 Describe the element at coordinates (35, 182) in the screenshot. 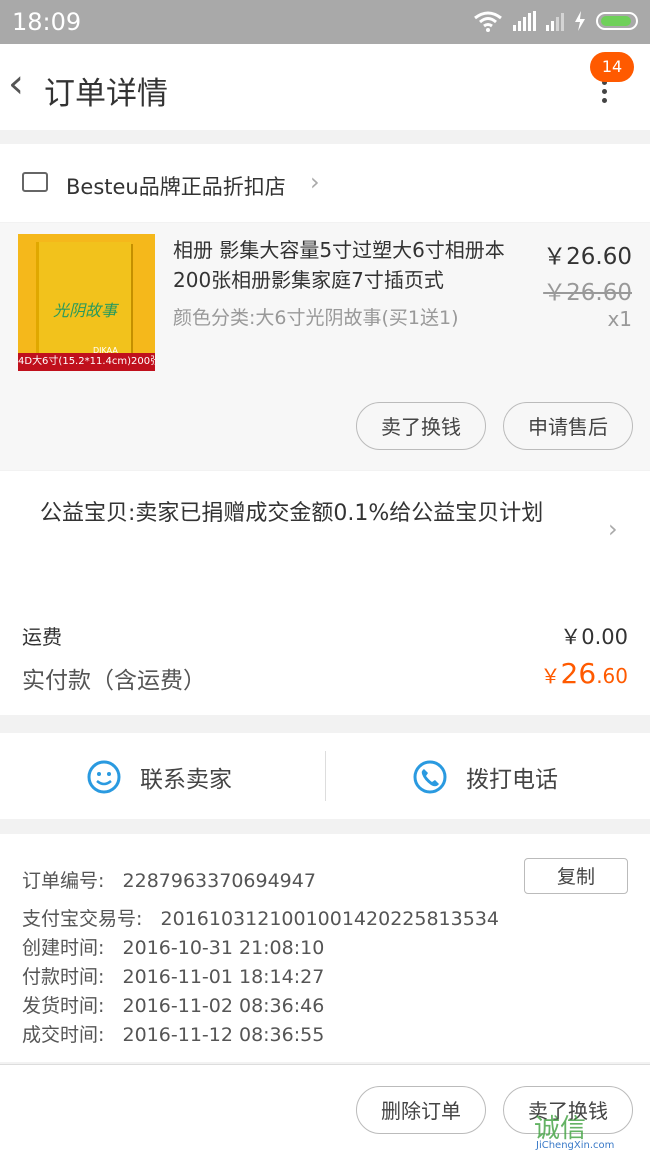

I see `store-icon` at that location.